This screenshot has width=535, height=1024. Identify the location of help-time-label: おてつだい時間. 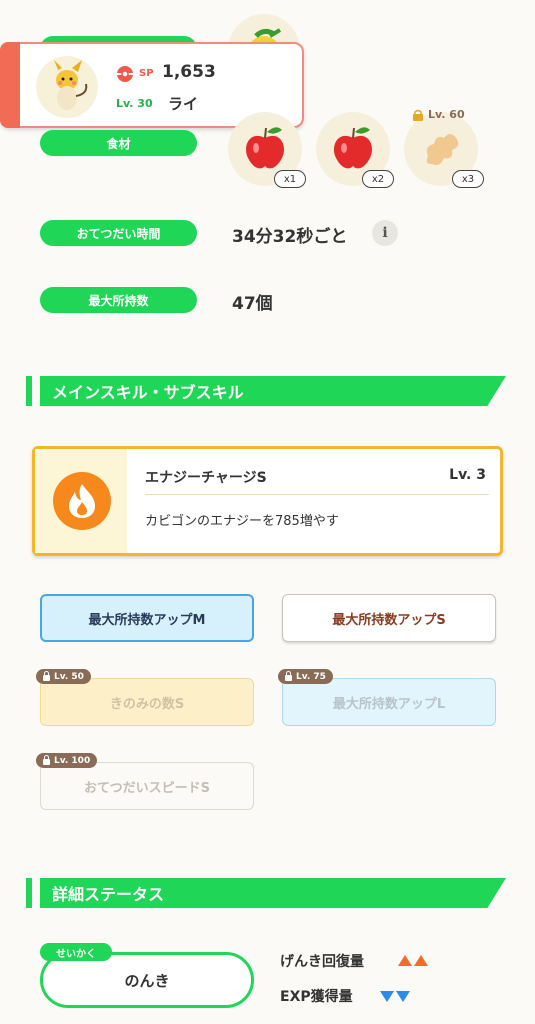
(118, 233).